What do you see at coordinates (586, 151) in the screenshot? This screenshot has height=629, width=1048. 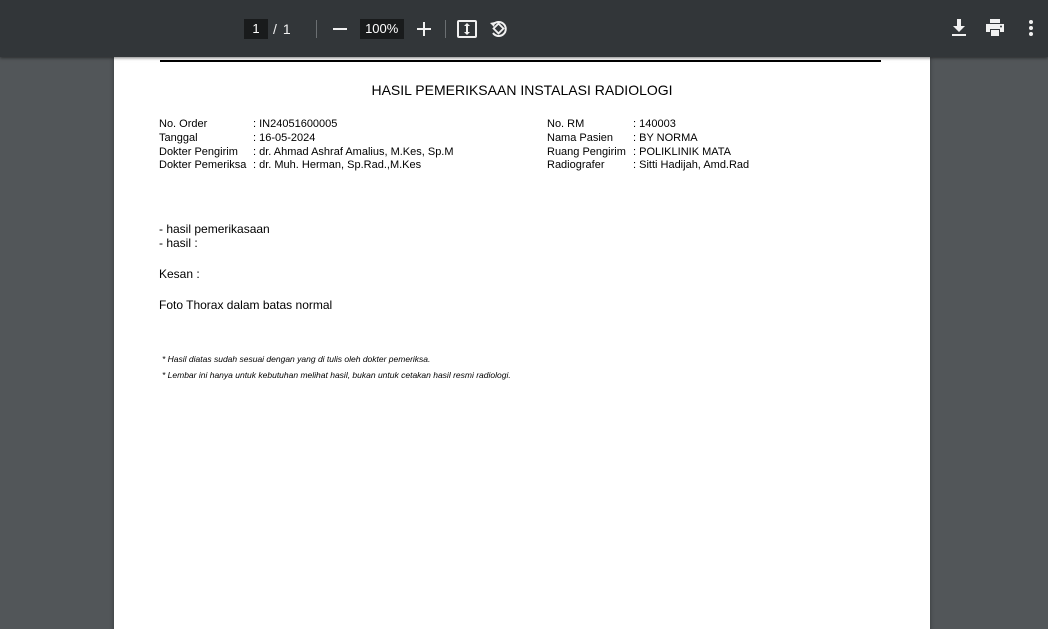 I see `info-label: Ruang Pengirim` at bounding box center [586, 151].